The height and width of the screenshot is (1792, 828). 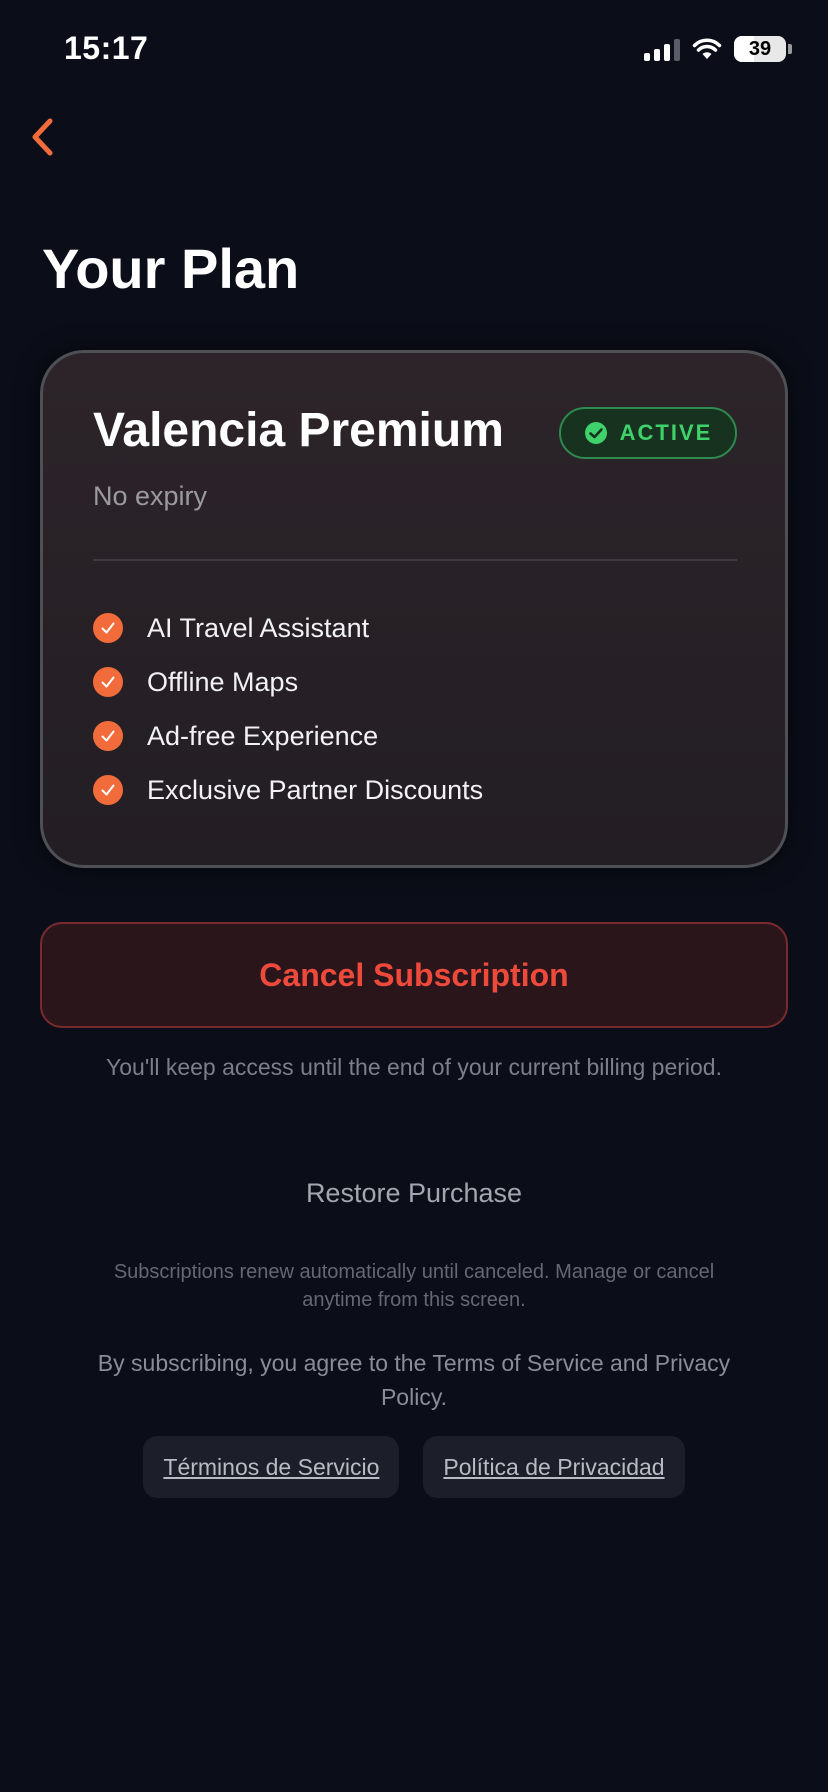 I want to click on status-badge: ACTIVE, so click(x=648, y=433).